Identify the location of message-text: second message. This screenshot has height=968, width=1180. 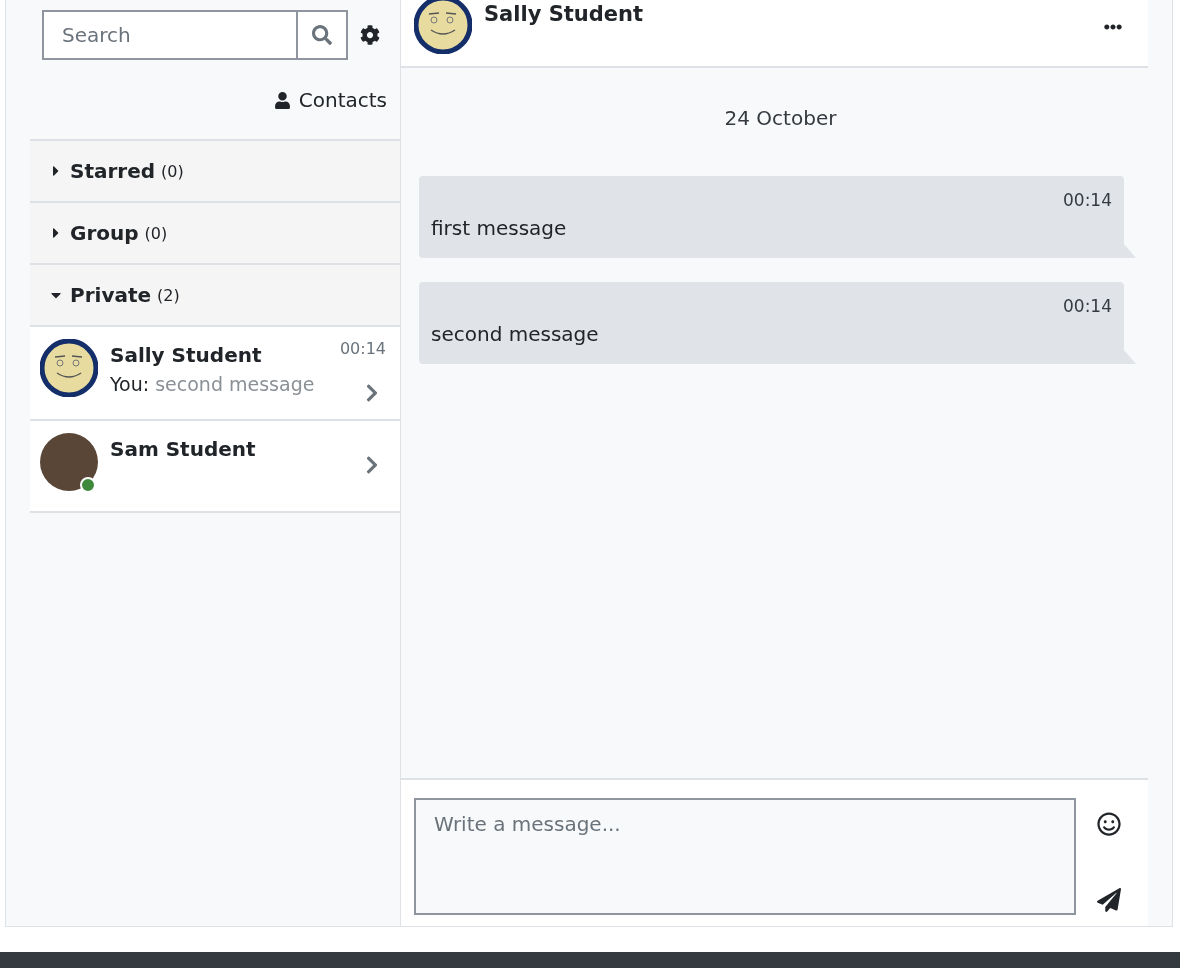
(515, 334).